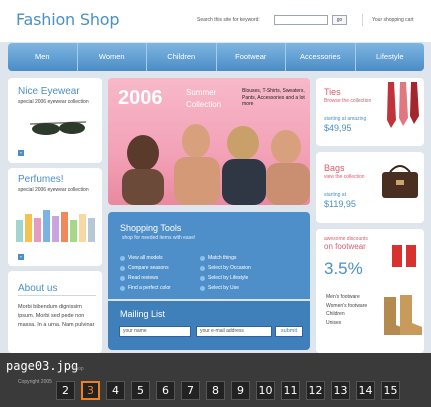 This screenshot has width=431, height=407. Describe the element at coordinates (290, 390) in the screenshot. I see `page-button-11: 11` at that location.